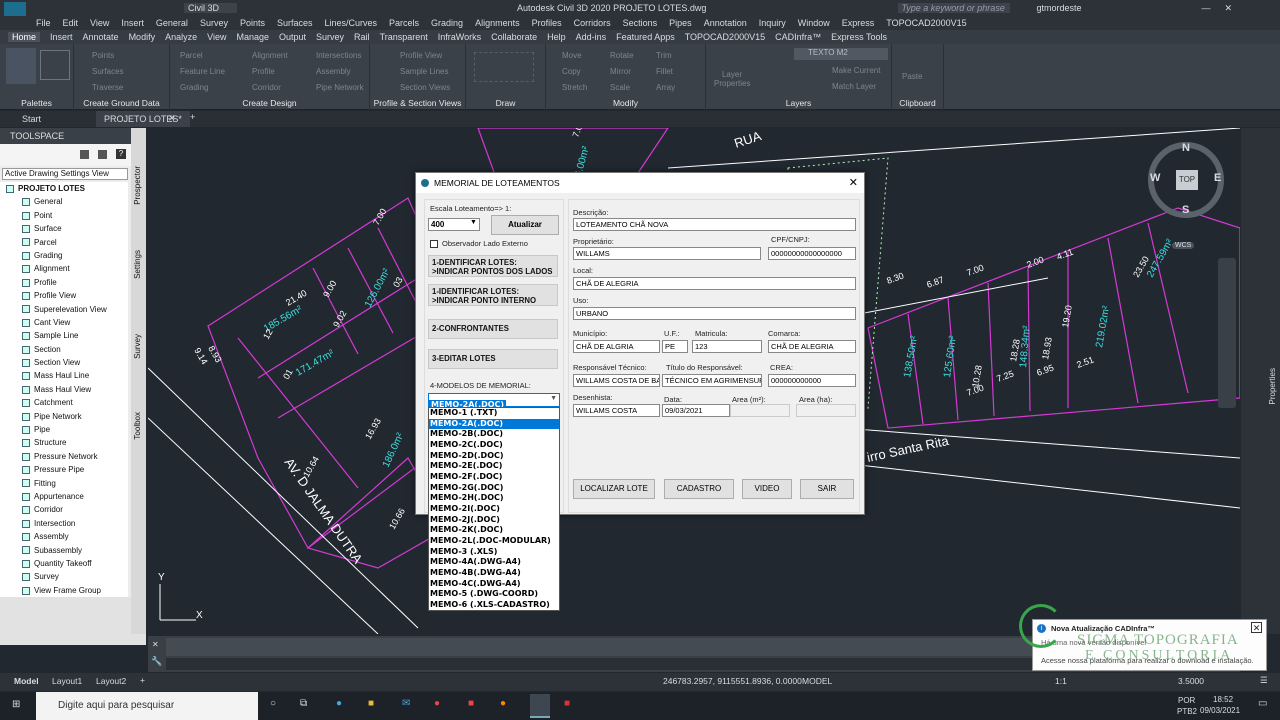  I want to click on layout-icon, so click(102, 154).